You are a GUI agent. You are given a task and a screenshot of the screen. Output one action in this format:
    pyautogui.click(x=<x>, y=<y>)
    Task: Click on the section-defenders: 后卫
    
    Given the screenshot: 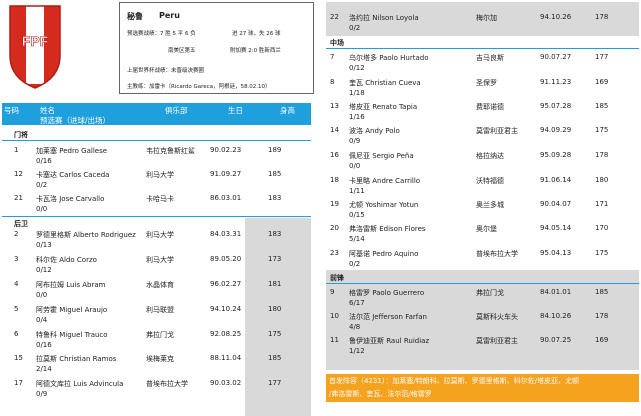 What is the action you would take?
    pyautogui.click(x=21, y=224)
    